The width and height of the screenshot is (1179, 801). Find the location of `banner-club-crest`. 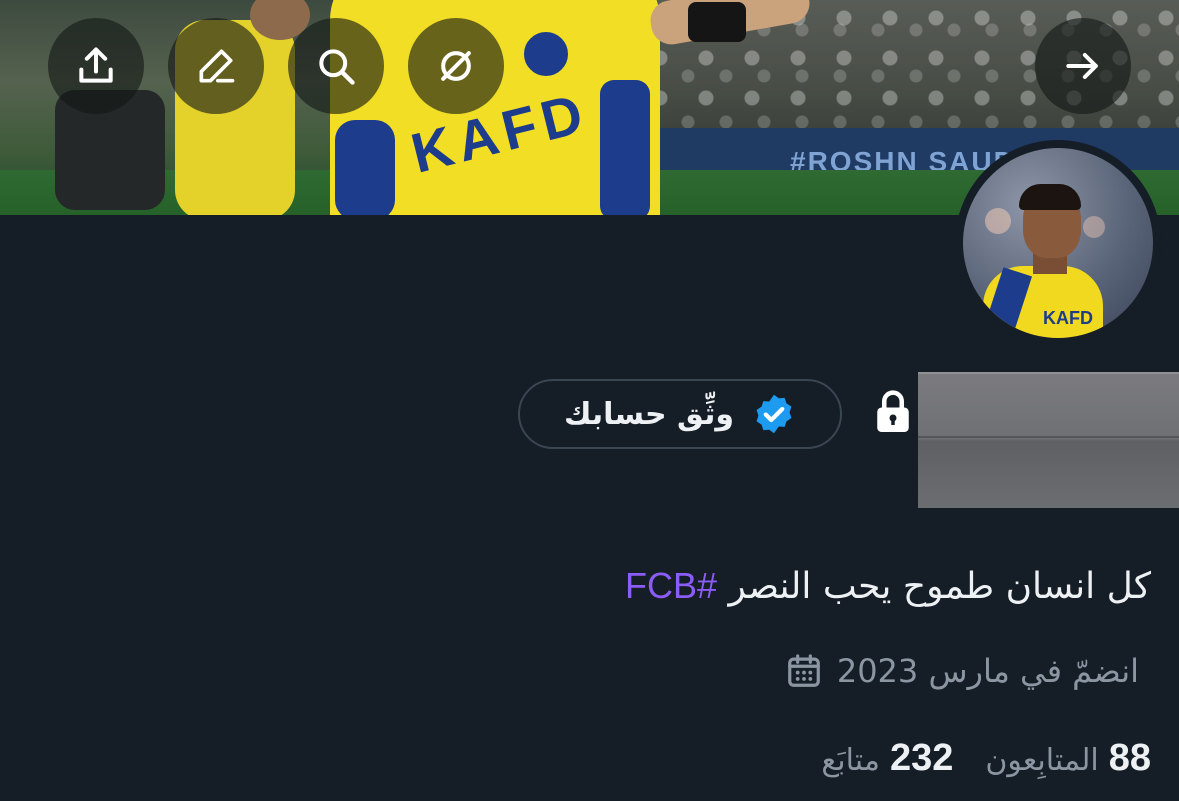

banner-club-crest is located at coordinates (546, 54).